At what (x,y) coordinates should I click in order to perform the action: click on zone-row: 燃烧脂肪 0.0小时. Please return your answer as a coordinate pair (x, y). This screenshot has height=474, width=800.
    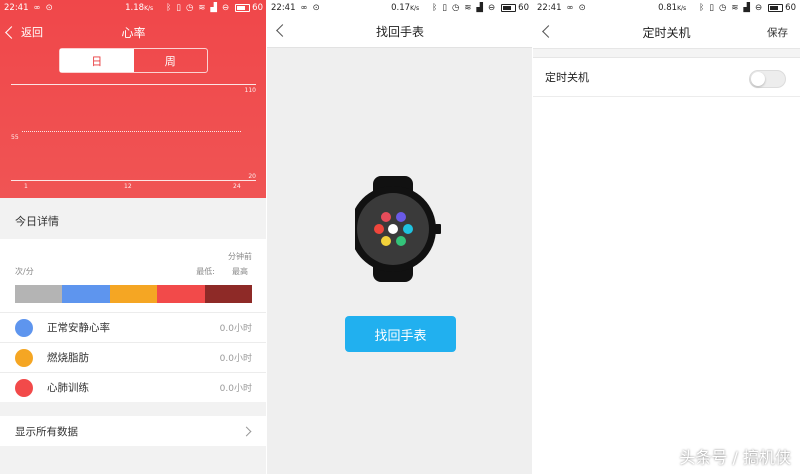
    Looking at the image, I should click on (133, 357).